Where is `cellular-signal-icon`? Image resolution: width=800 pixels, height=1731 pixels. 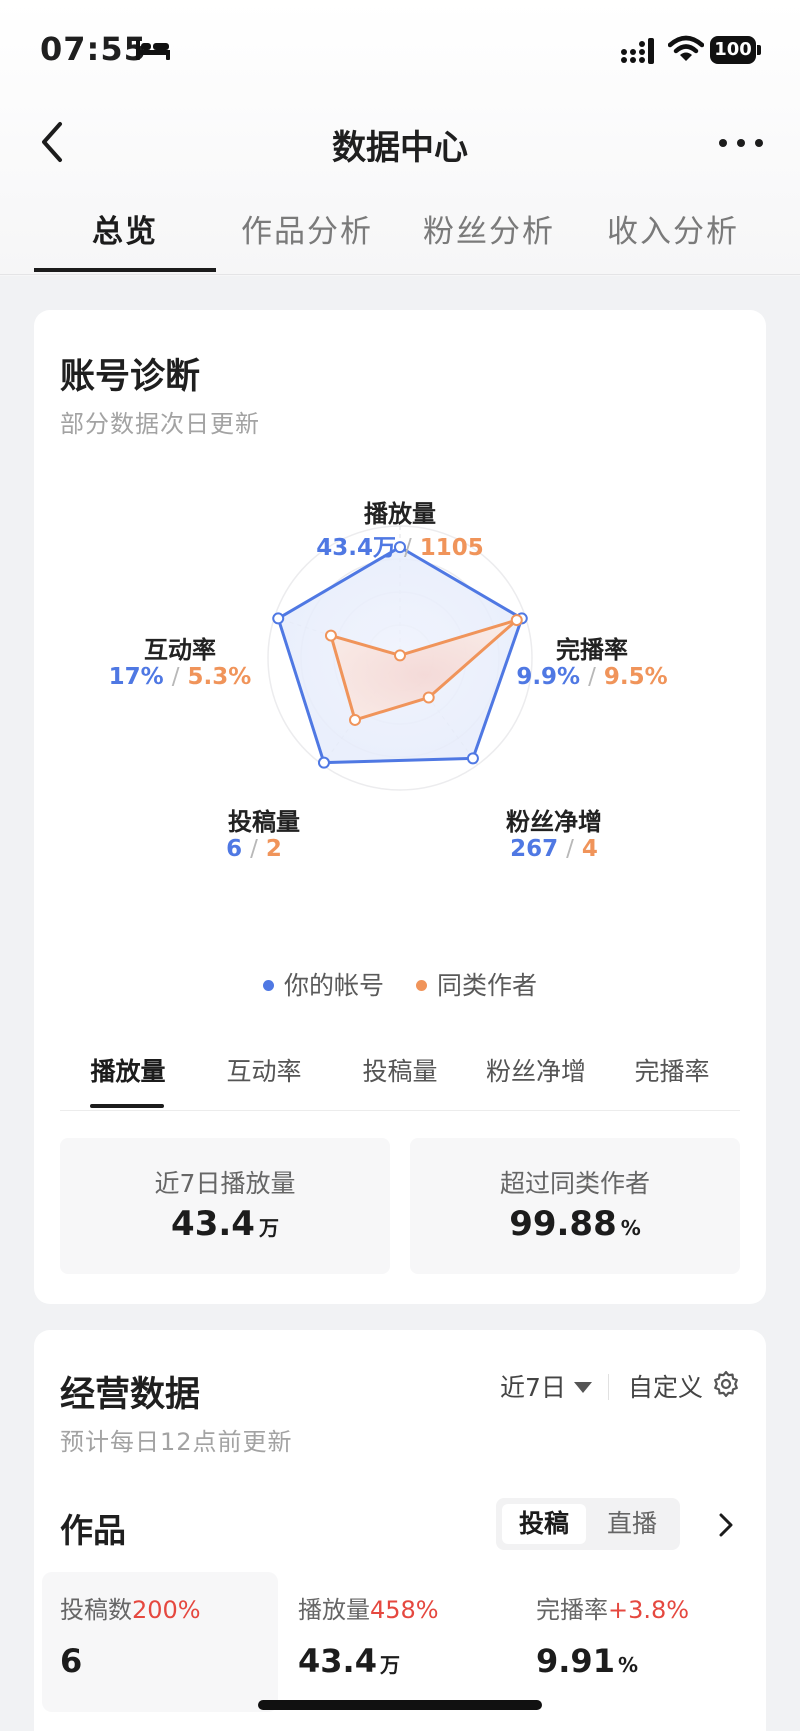 cellular-signal-icon is located at coordinates (637, 51).